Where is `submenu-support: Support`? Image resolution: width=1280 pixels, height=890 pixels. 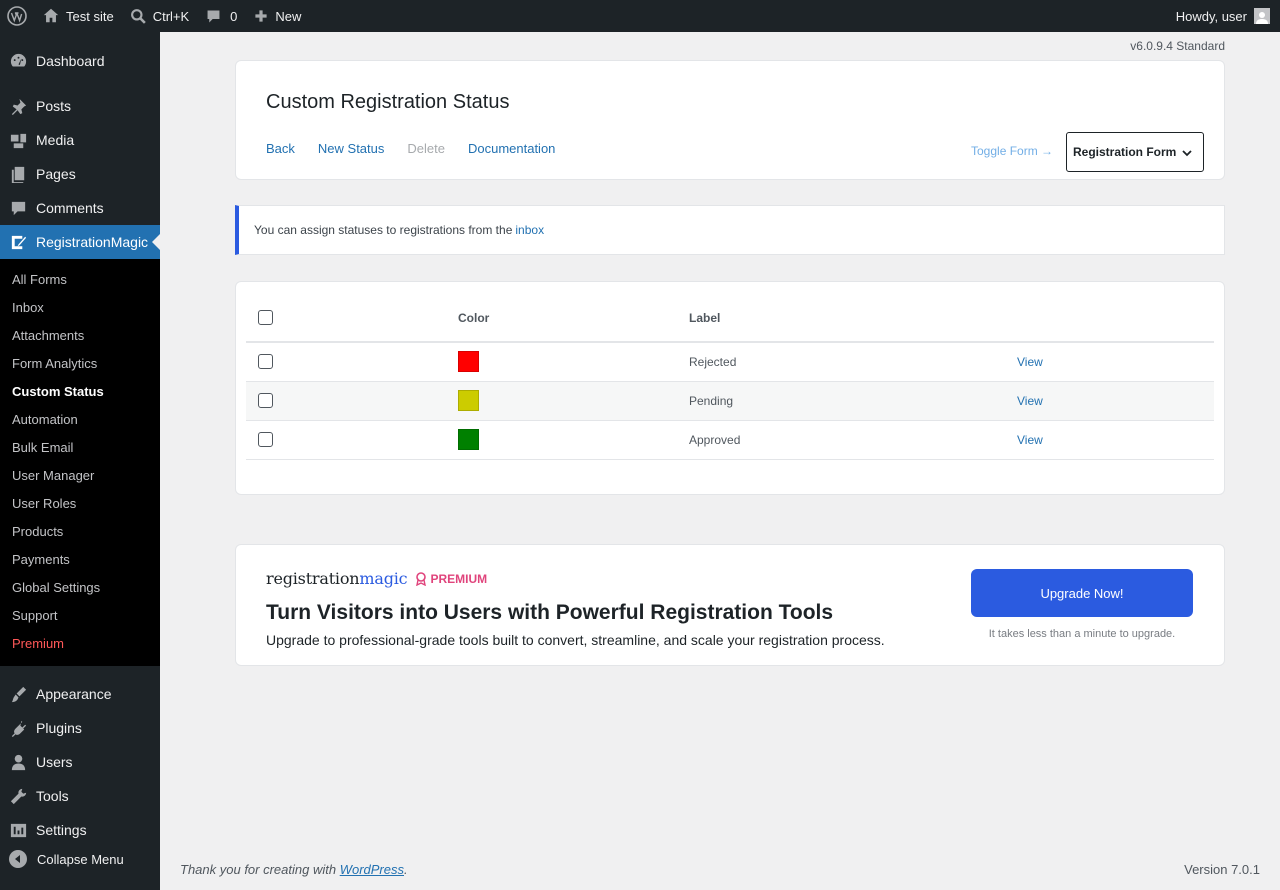 submenu-support: Support is located at coordinates (80, 616).